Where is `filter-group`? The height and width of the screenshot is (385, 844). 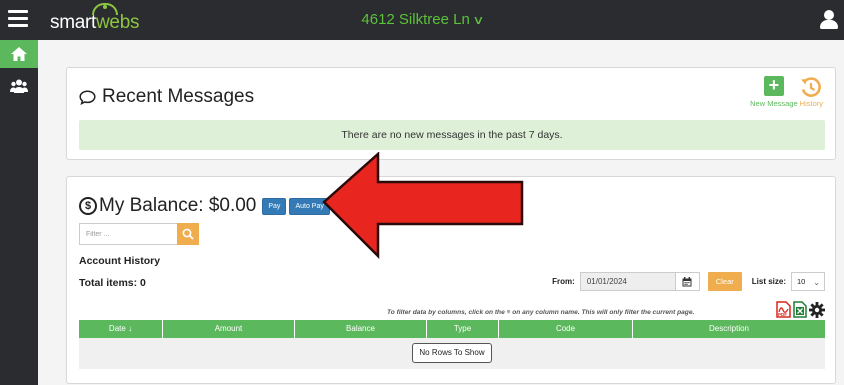 filter-group is located at coordinates (139, 234).